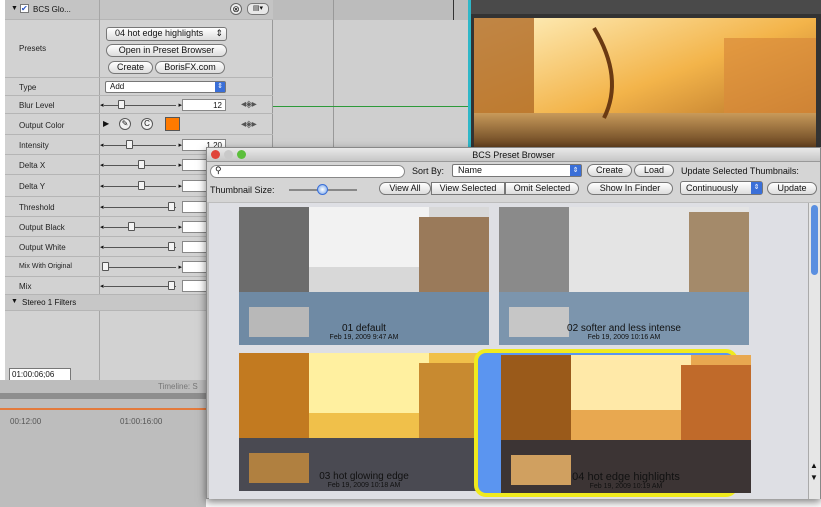 The image size is (821, 507). I want to click on stereo-label: Stereo 1 Filters, so click(49, 302).